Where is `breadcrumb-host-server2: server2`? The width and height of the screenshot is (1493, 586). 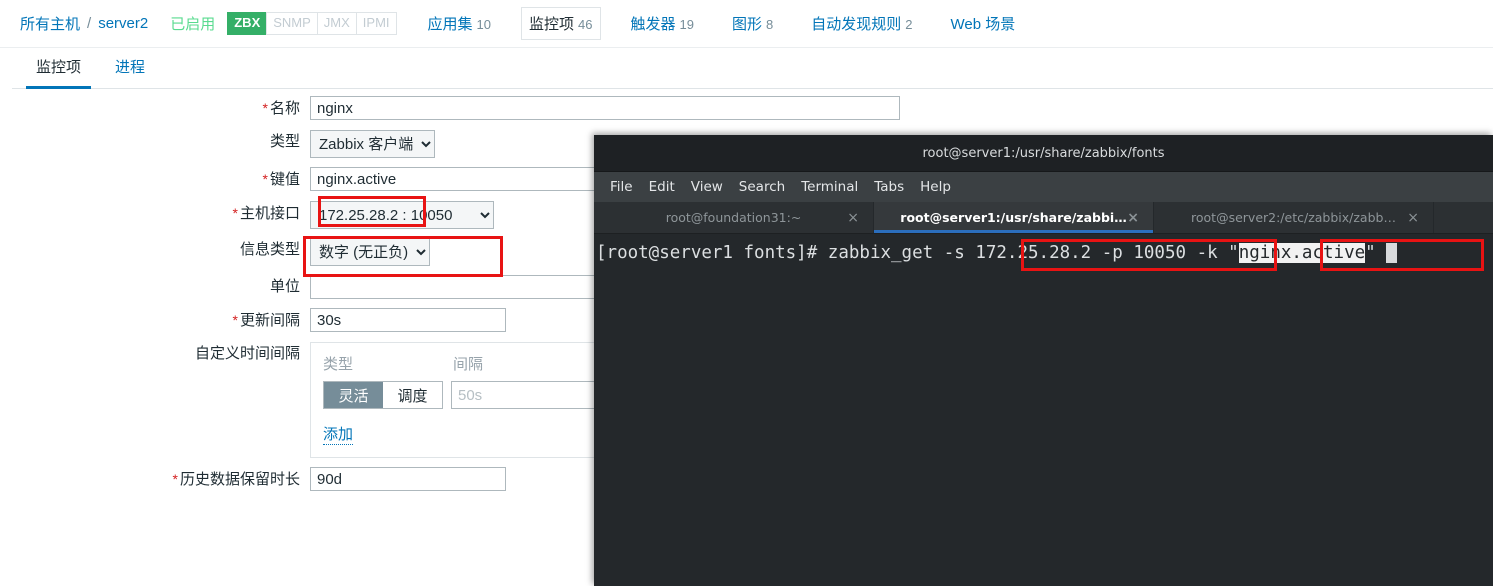
breadcrumb-host-server2: server2 is located at coordinates (123, 23).